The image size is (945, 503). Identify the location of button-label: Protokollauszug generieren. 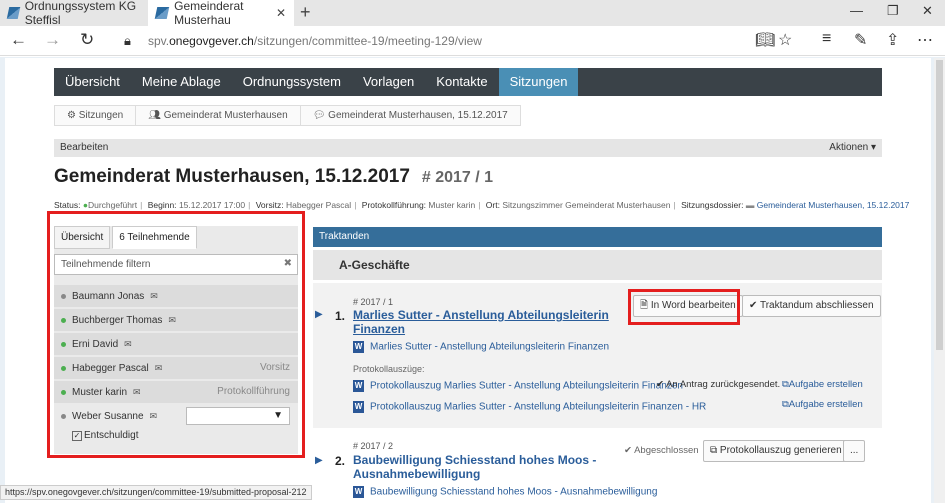
(780, 450).